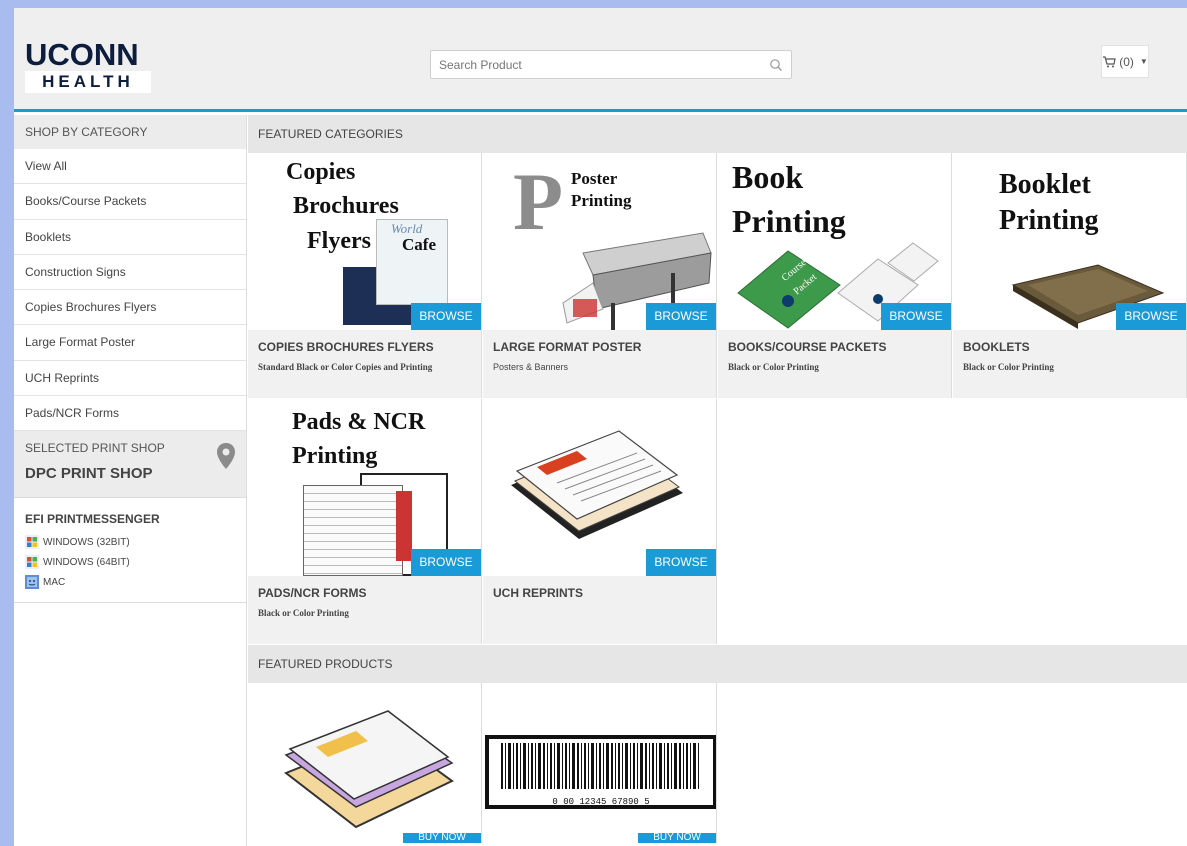  What do you see at coordinates (599, 241) in the screenshot?
I see `category-image: P Poster Printing BROWSE` at bounding box center [599, 241].